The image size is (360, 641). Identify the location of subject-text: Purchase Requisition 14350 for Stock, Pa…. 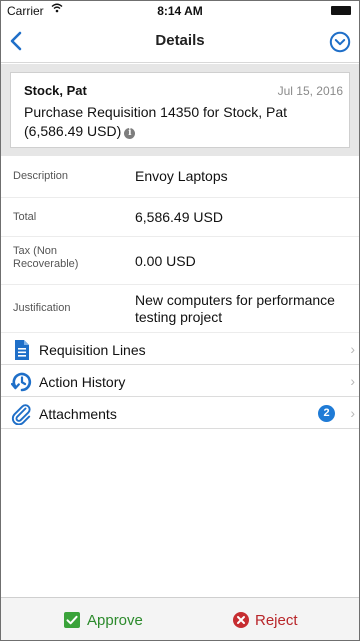
(156, 121).